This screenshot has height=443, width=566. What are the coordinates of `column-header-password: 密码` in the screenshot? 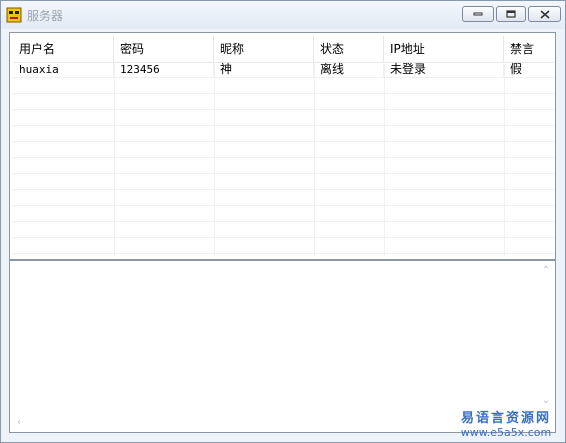 It's located at (164, 49).